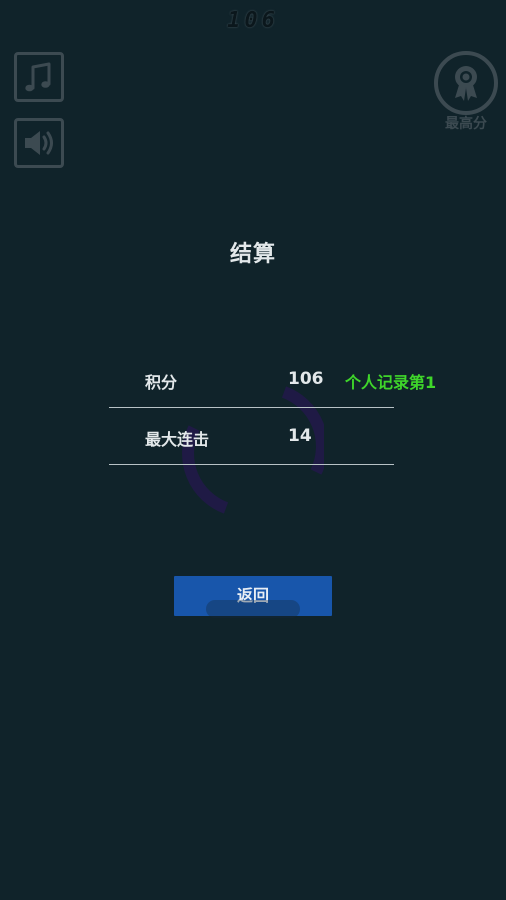 The width and height of the screenshot is (506, 900). What do you see at coordinates (391, 382) in the screenshot?
I see `personal-record-note: 个人记录第1` at bounding box center [391, 382].